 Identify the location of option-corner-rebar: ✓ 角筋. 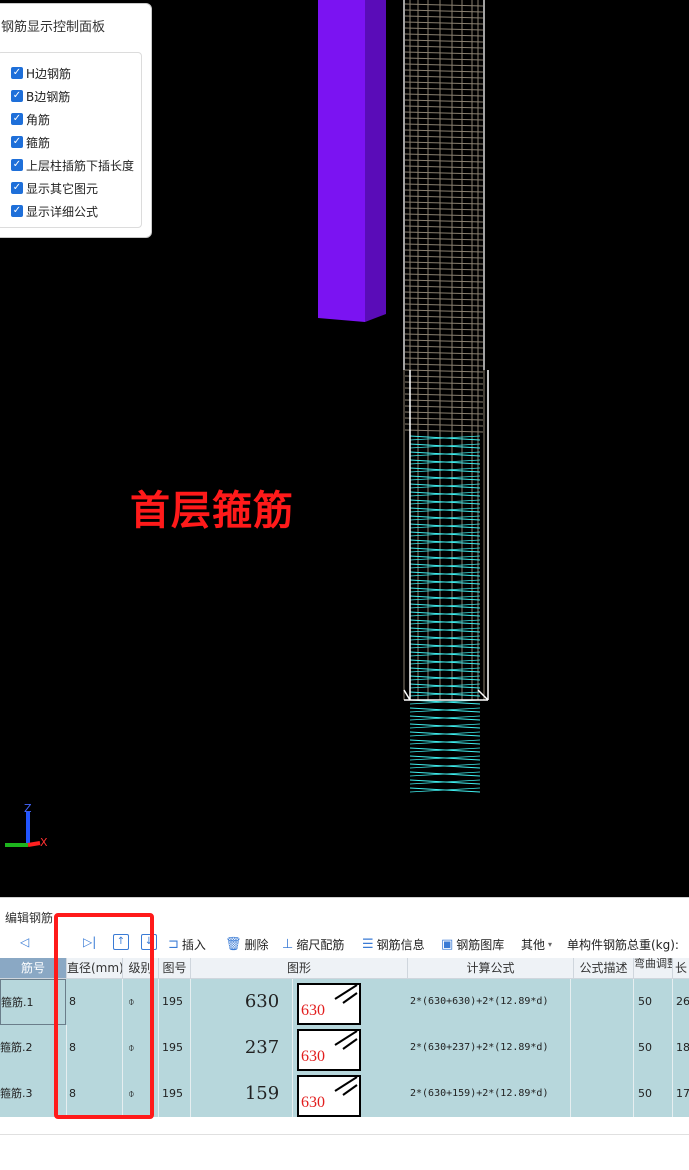
(30, 119).